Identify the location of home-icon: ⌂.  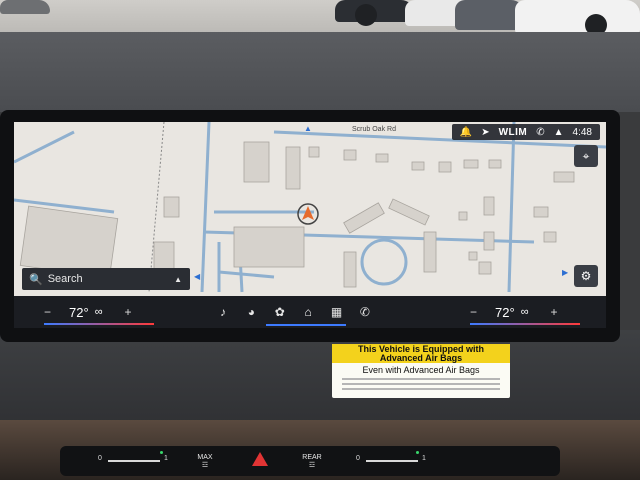
(308, 312).